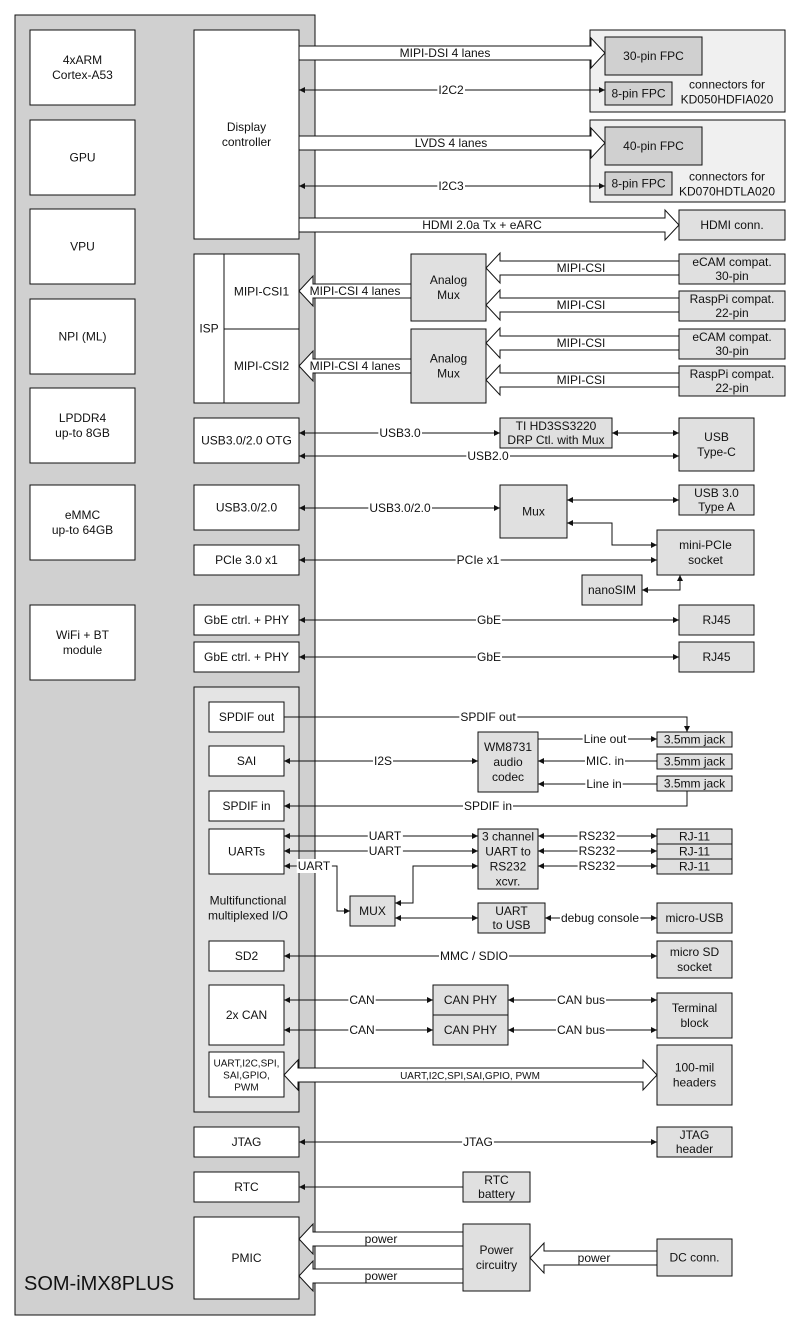  I want to click on ecam-connector-1-label: 30-pin, so click(731, 276).